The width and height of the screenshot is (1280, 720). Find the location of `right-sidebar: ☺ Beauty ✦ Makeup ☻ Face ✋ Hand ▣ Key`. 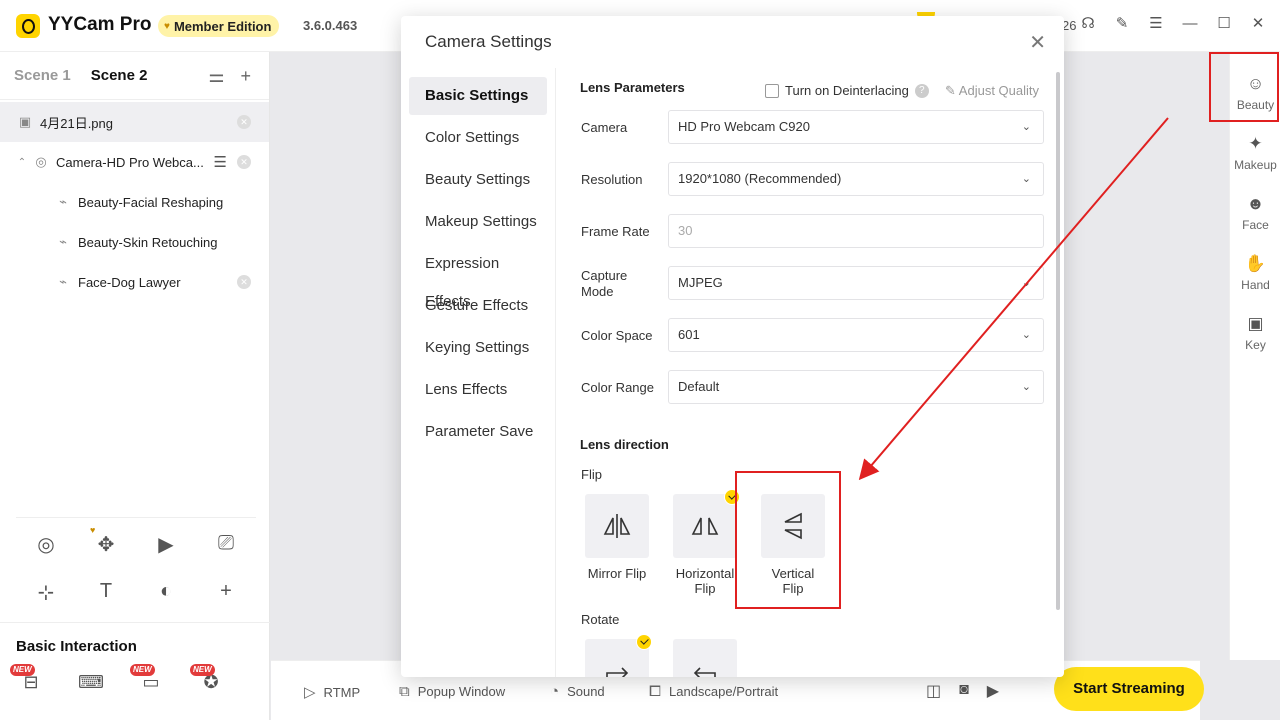

right-sidebar: ☺ Beauty ✦ Makeup ☻ Face ✋ Hand ▣ Key is located at coordinates (1254, 356).